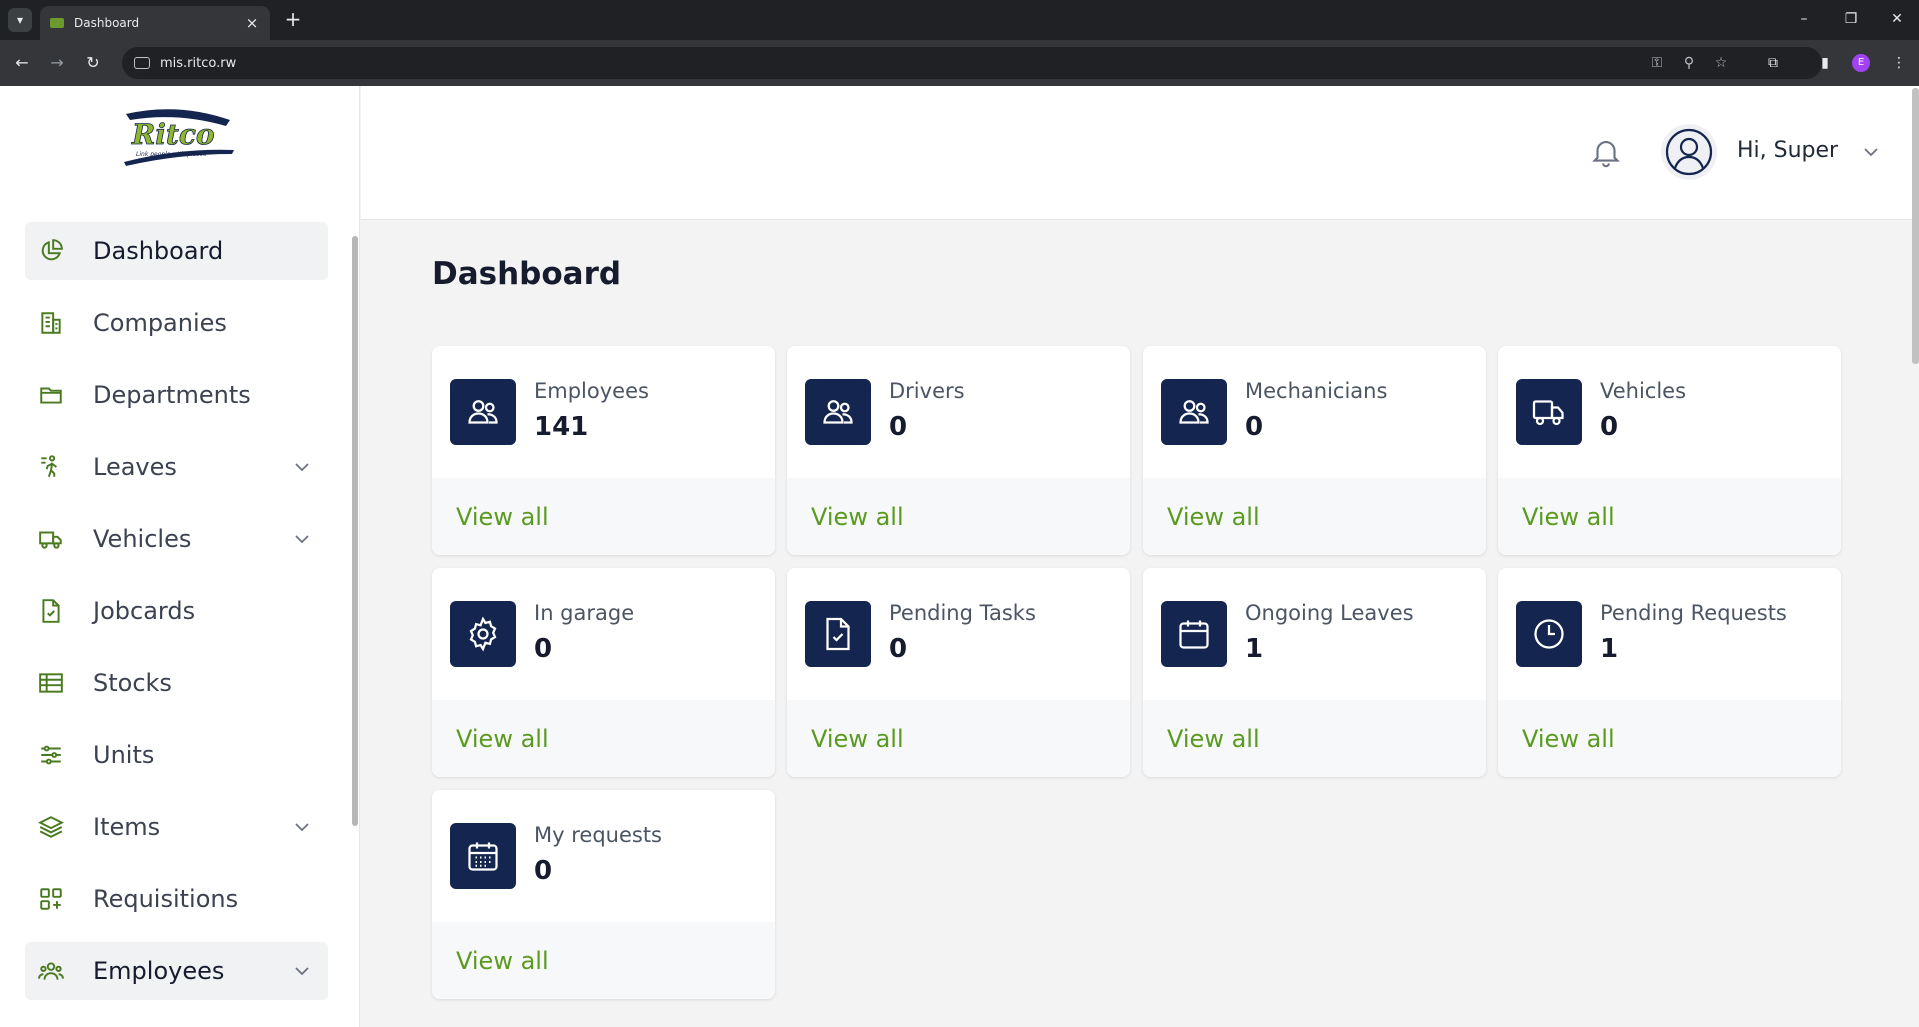  What do you see at coordinates (1194, 634) in the screenshot?
I see `calendar-icon` at bounding box center [1194, 634].